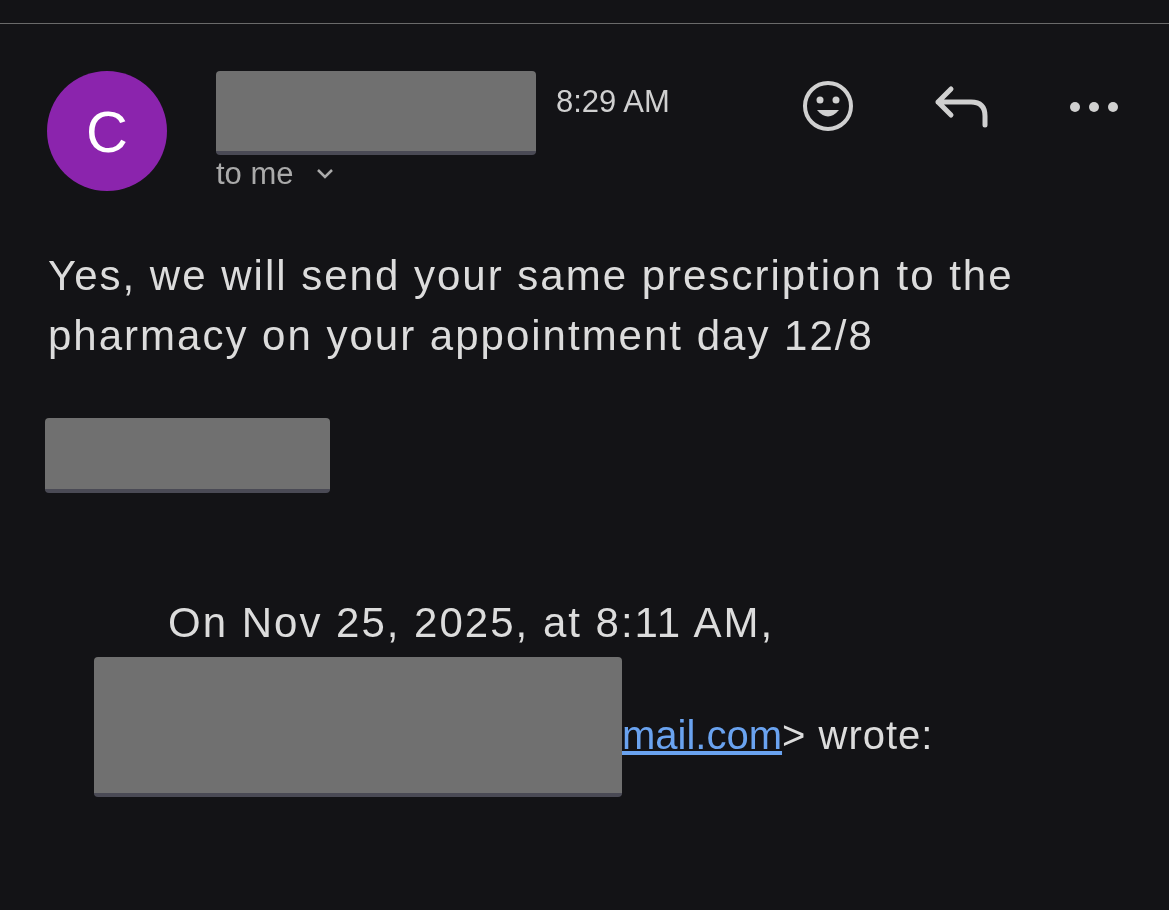 Image resolution: width=1169 pixels, height=910 pixels. Describe the element at coordinates (613, 102) in the screenshot. I see `time-label: 8:29 AM` at that location.